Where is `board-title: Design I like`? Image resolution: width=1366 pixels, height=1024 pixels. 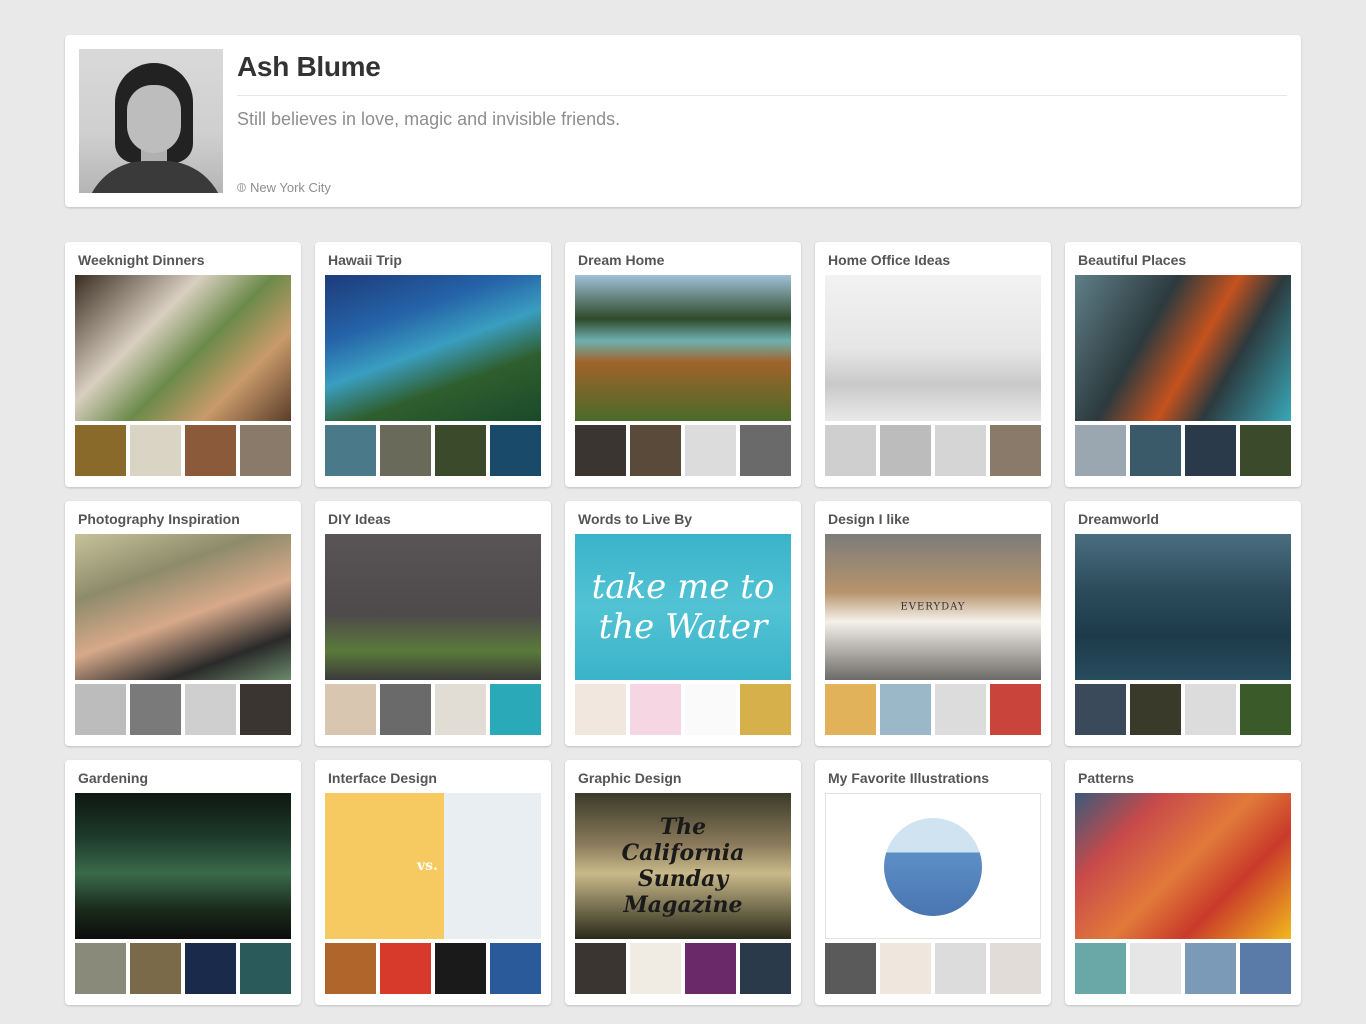
board-title: Design I like is located at coordinates (869, 519).